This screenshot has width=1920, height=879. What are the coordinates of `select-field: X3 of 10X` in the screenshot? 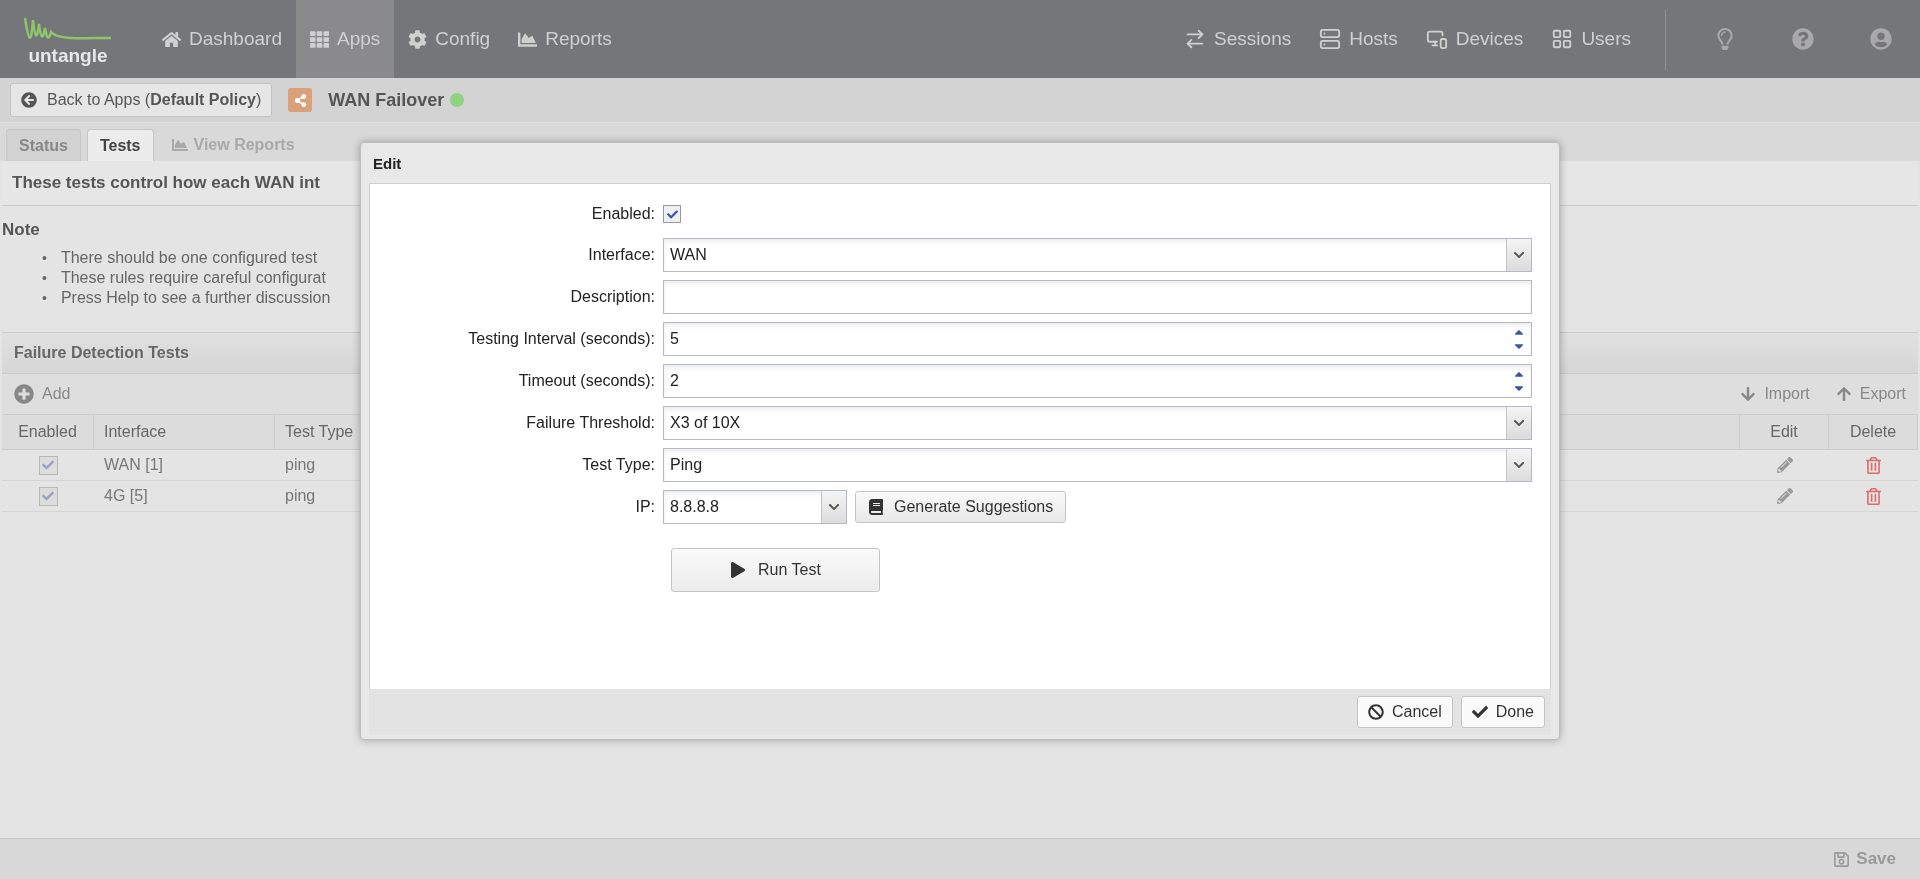 It's located at (1097, 423).